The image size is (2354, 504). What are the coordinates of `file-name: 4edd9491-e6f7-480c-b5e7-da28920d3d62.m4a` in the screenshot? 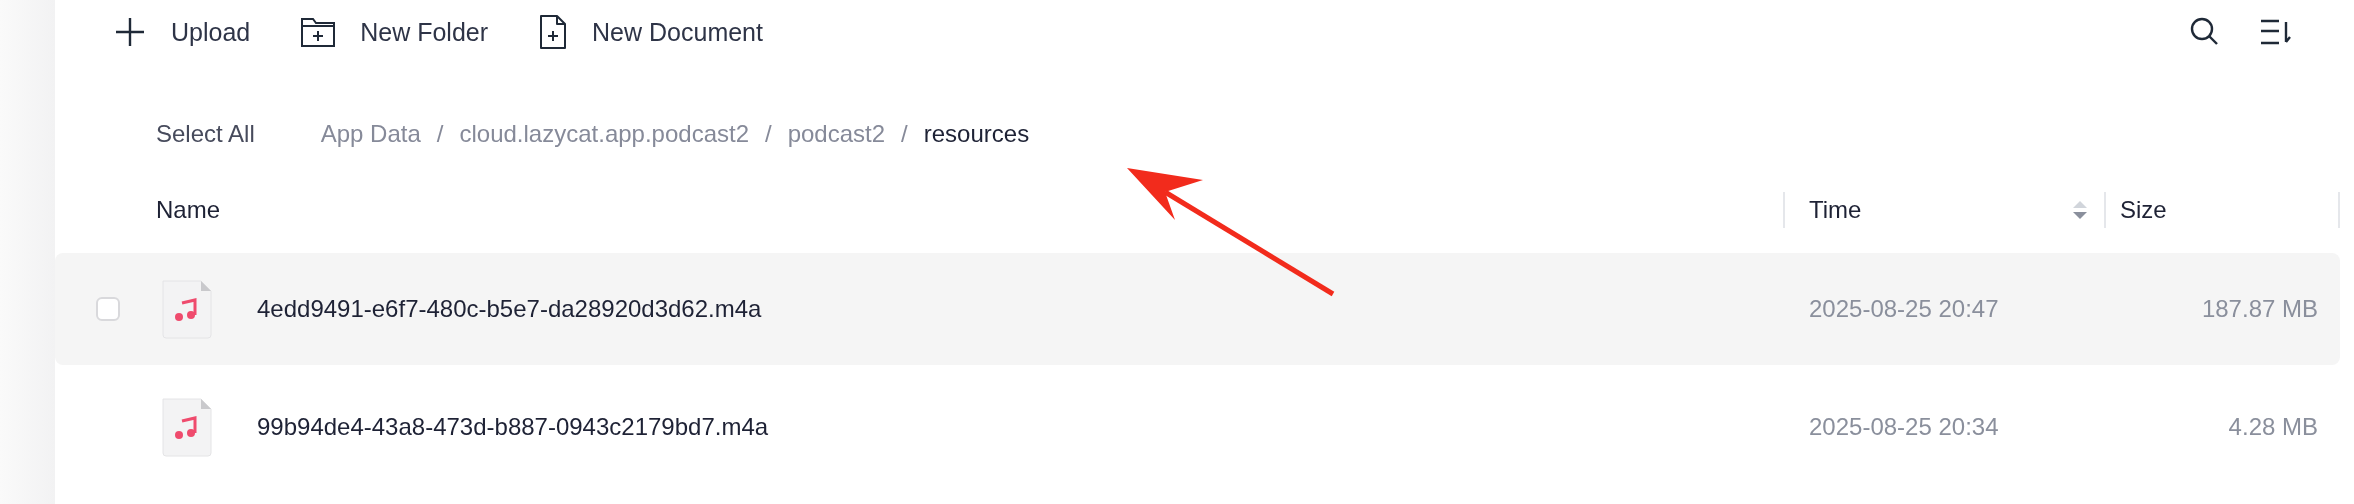 It's located at (509, 309).